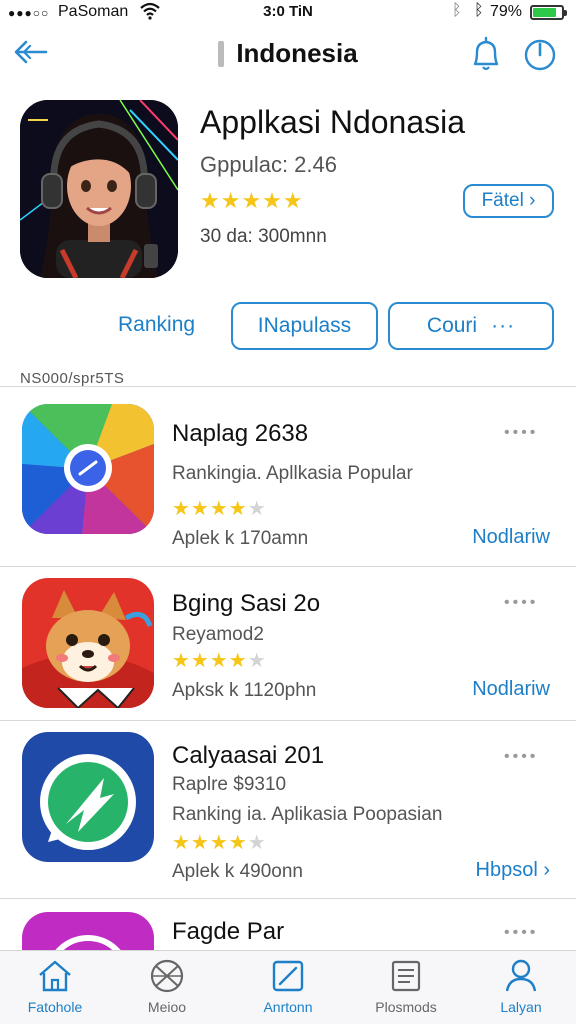 The height and width of the screenshot is (1024, 576). I want to click on app-icon-chat, so click(88, 797).